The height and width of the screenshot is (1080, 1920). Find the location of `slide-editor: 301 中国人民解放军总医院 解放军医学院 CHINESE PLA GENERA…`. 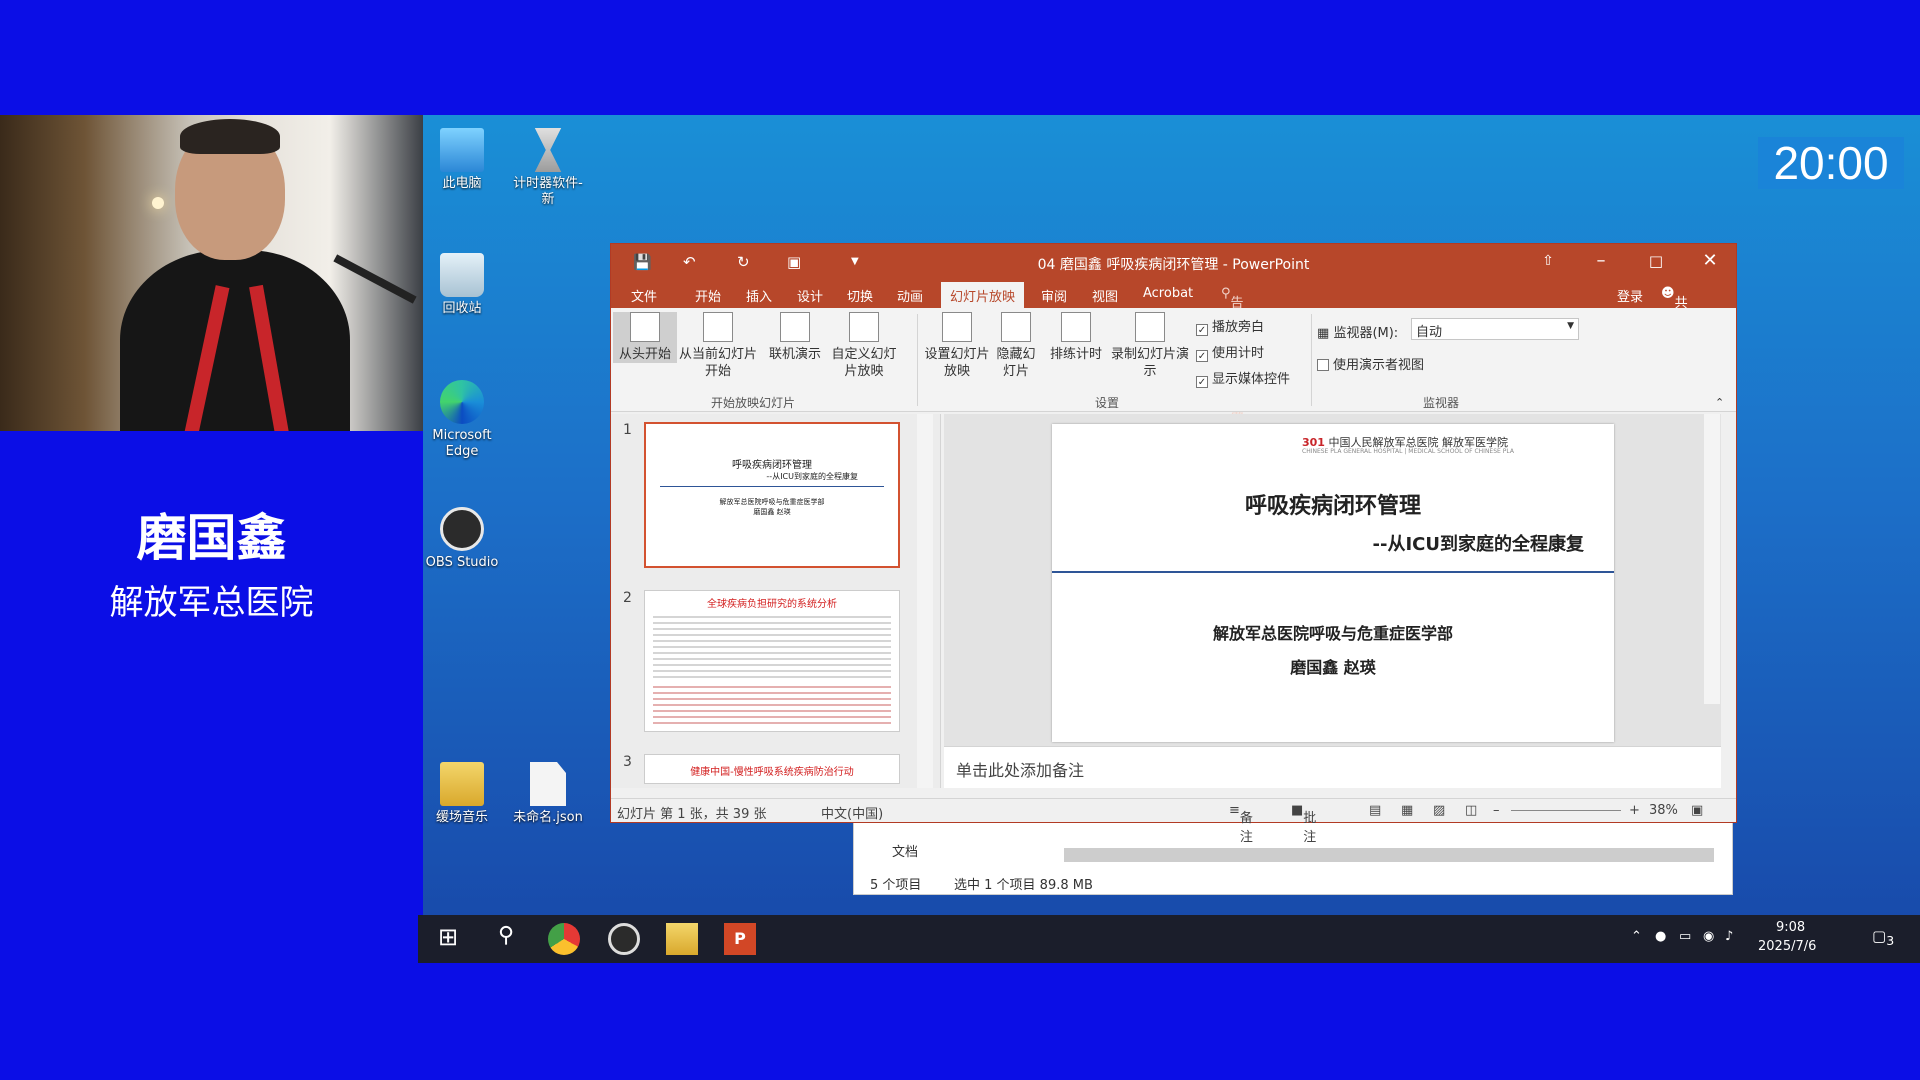

slide-editor: 301 中国人民解放军总医院 解放军医学院 CHINESE PLA GENERA… is located at coordinates (1332, 601).